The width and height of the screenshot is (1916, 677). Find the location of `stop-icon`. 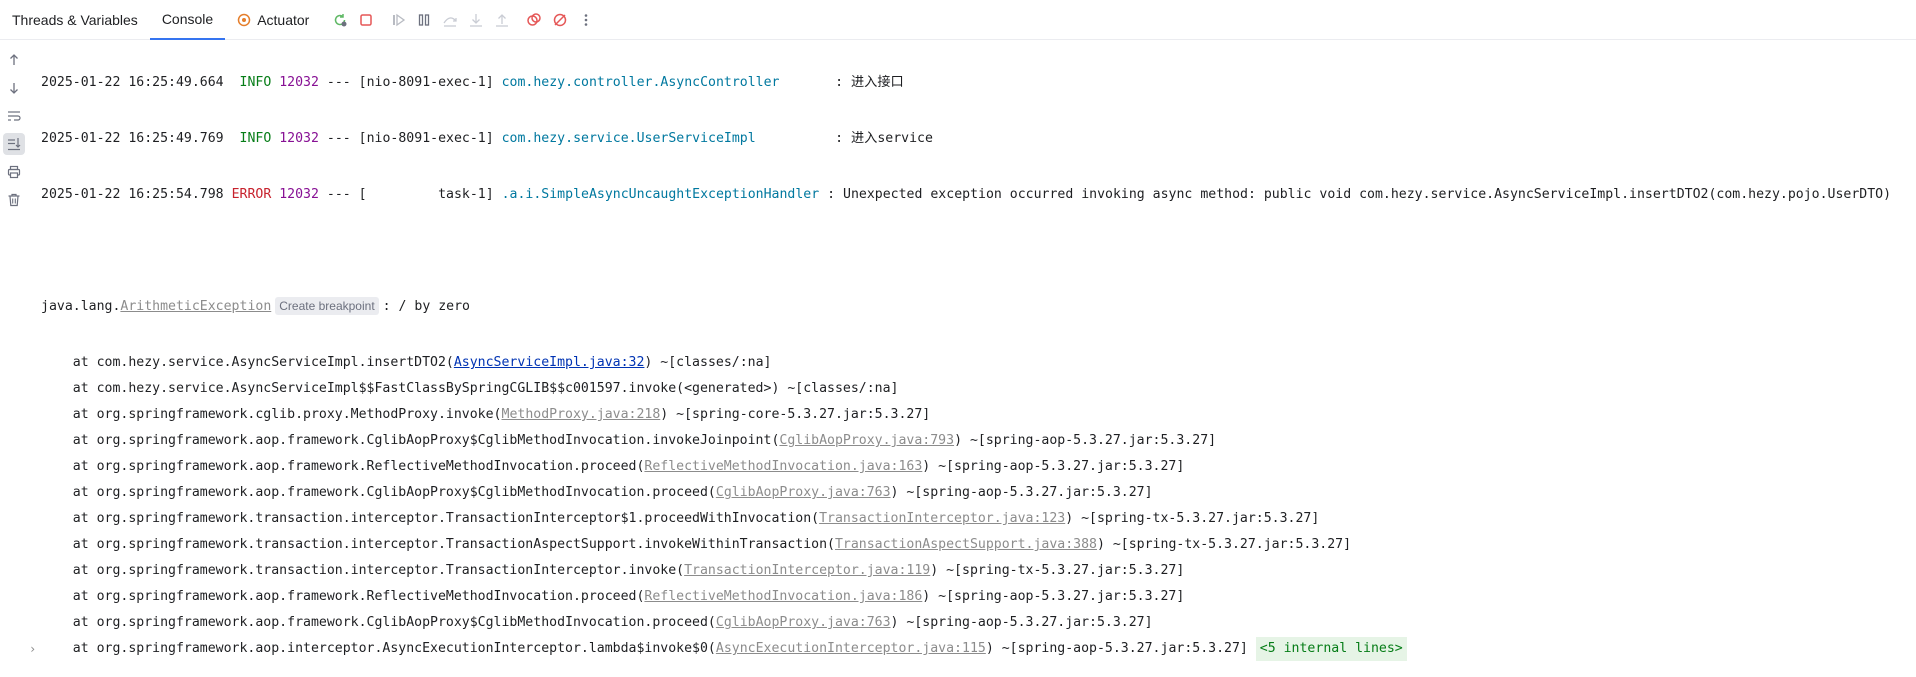

stop-icon is located at coordinates (366, 20).